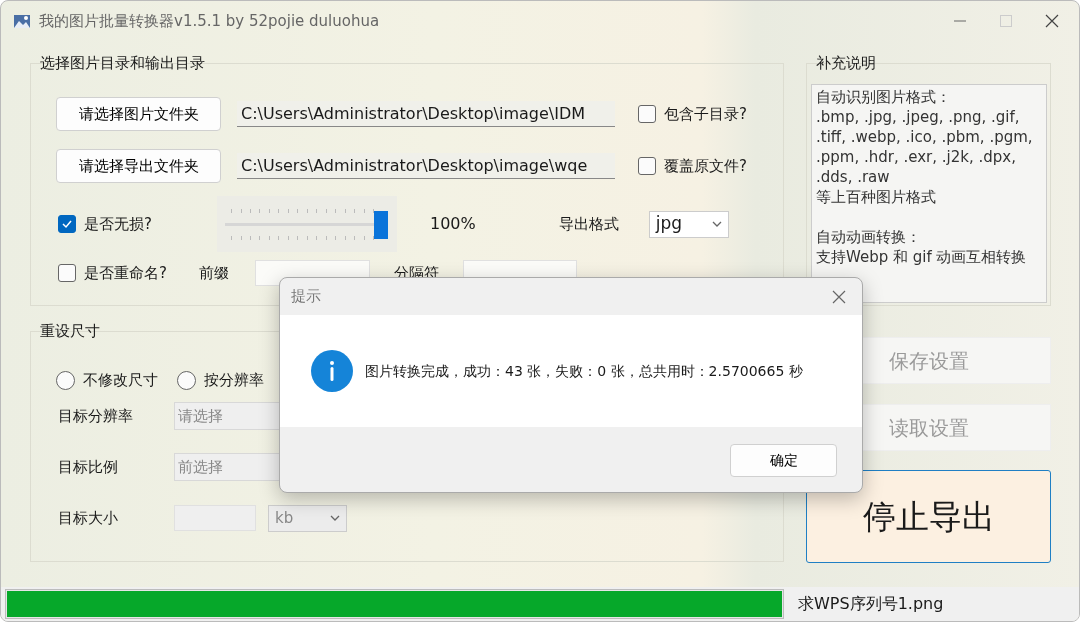 The height and width of the screenshot is (622, 1080). I want to click on radio-label: 按分辨率, so click(234, 380).